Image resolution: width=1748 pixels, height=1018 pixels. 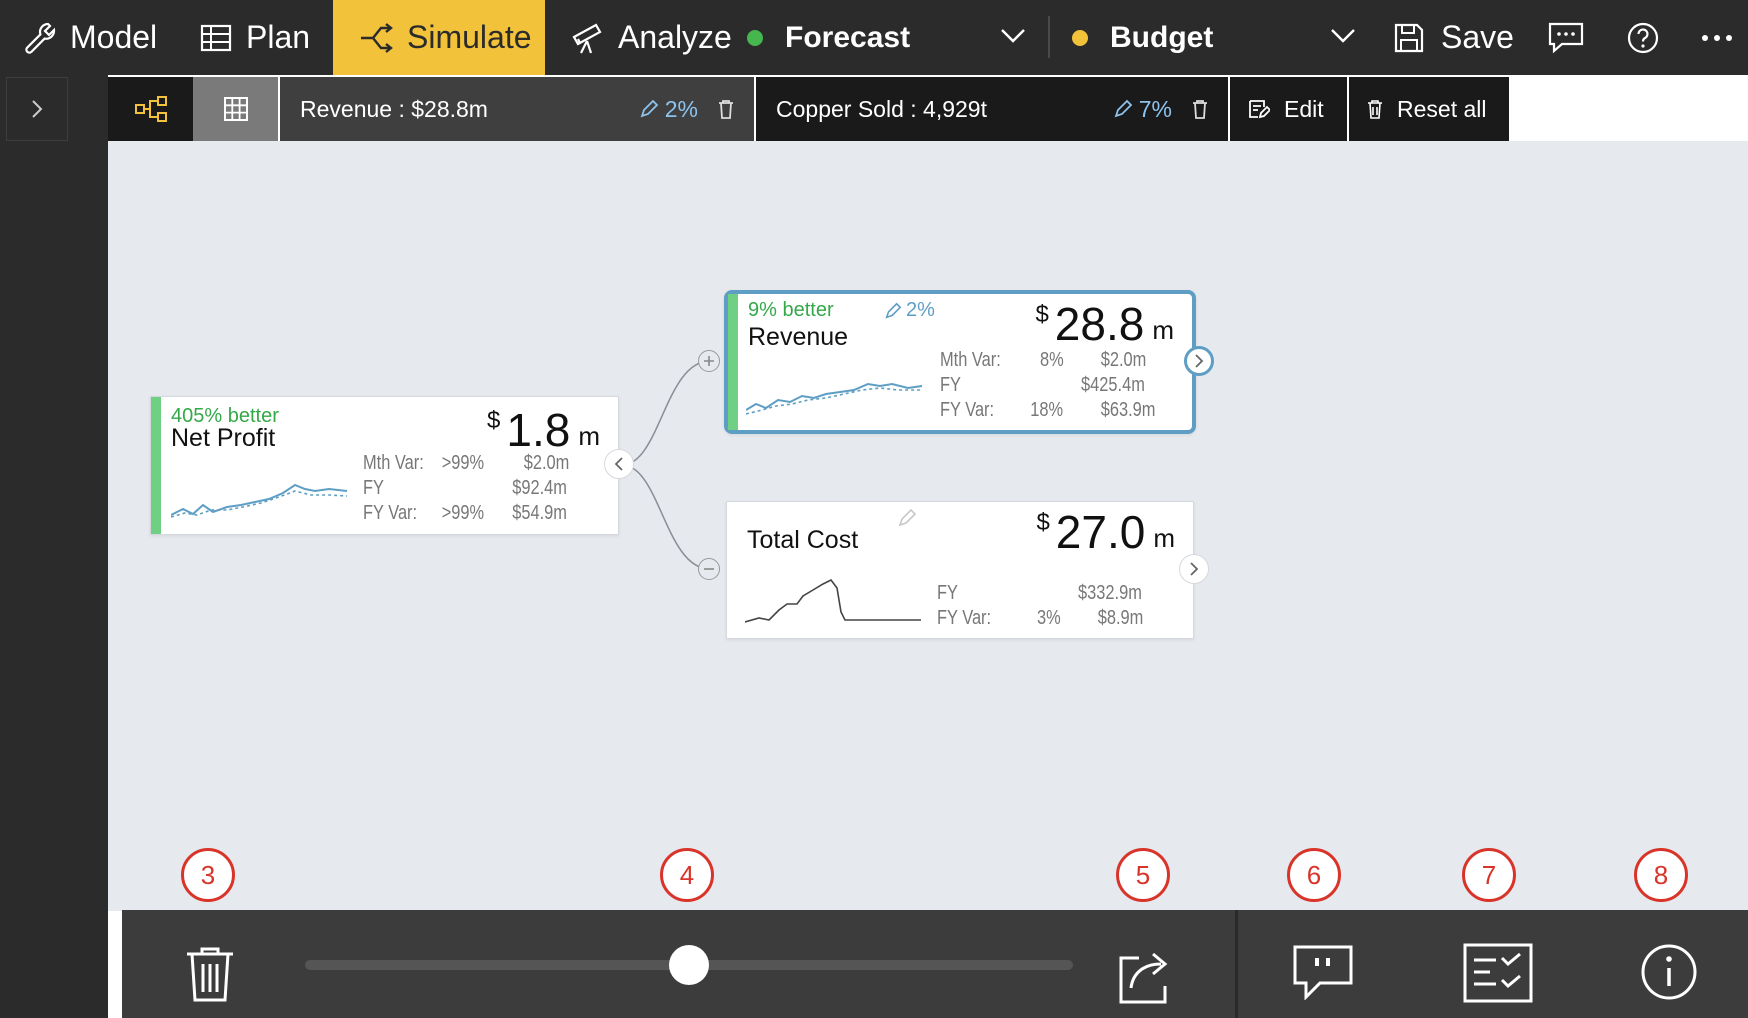 What do you see at coordinates (935, 964) in the screenshot?
I see `bottom-toolbar` at bounding box center [935, 964].